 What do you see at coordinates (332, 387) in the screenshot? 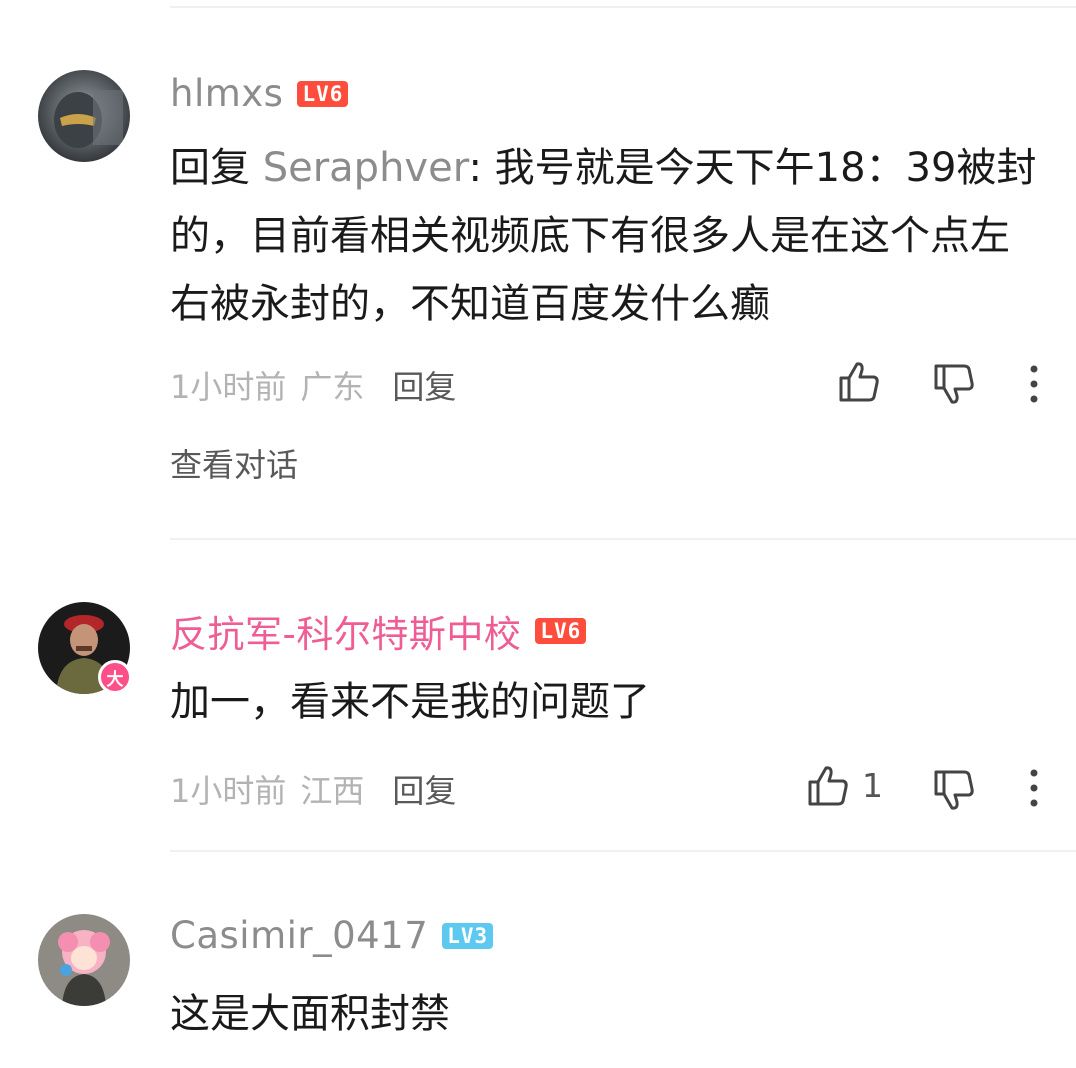
I see `comment-location: 广东` at bounding box center [332, 387].